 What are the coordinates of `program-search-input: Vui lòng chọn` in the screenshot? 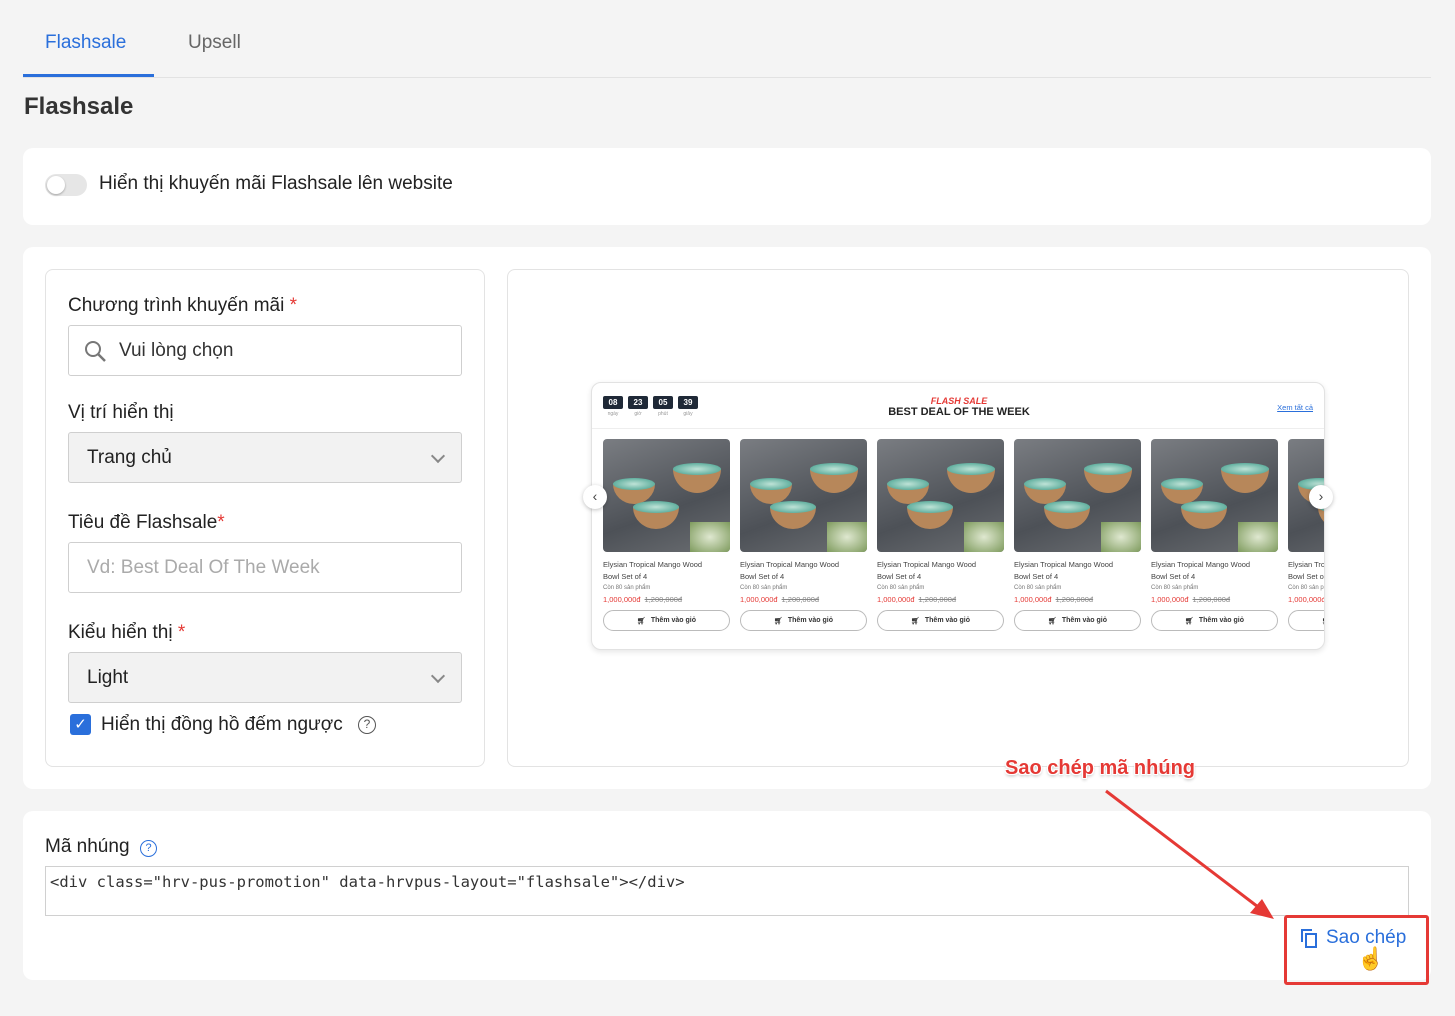 It's located at (265, 350).